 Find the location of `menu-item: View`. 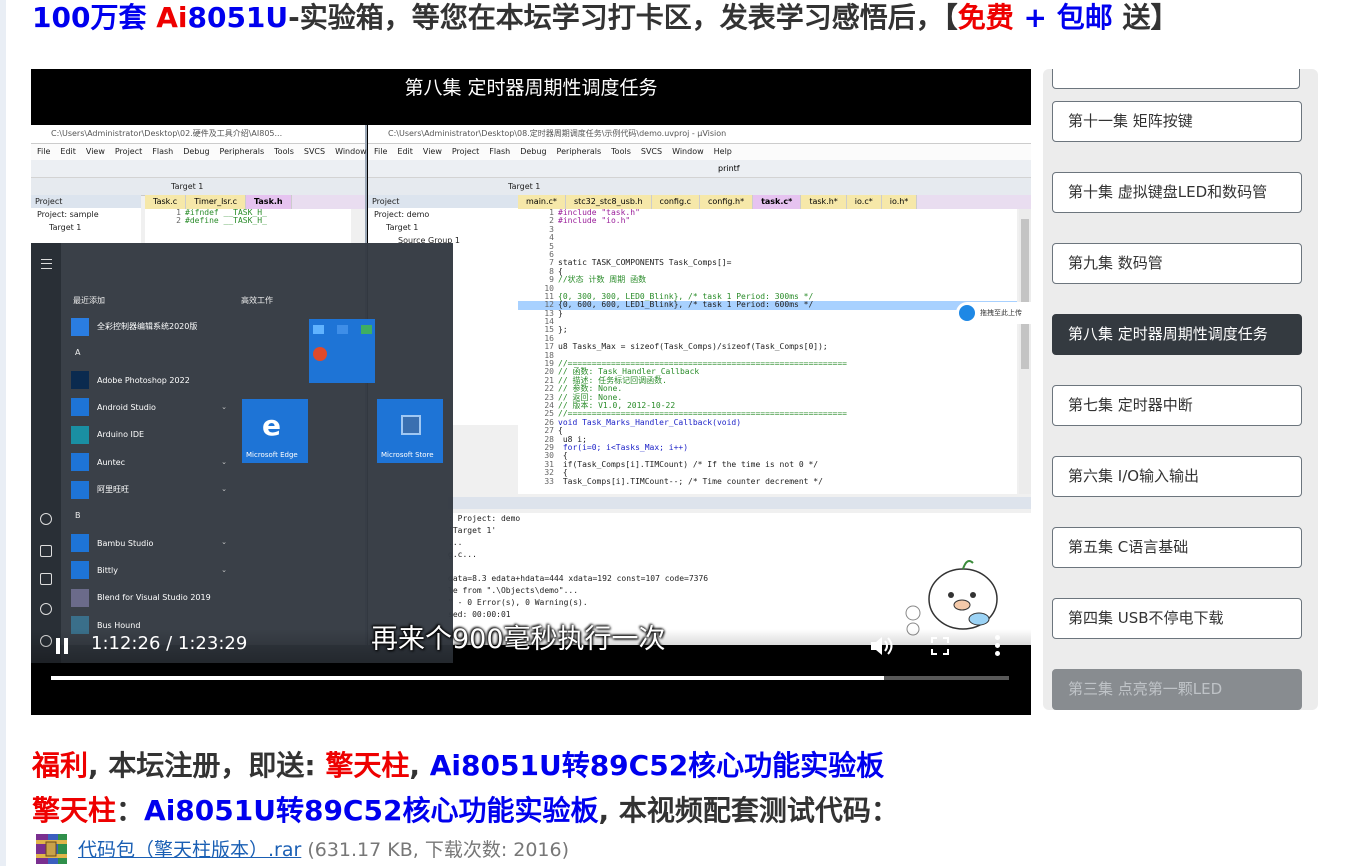

menu-item: View is located at coordinates (95, 151).